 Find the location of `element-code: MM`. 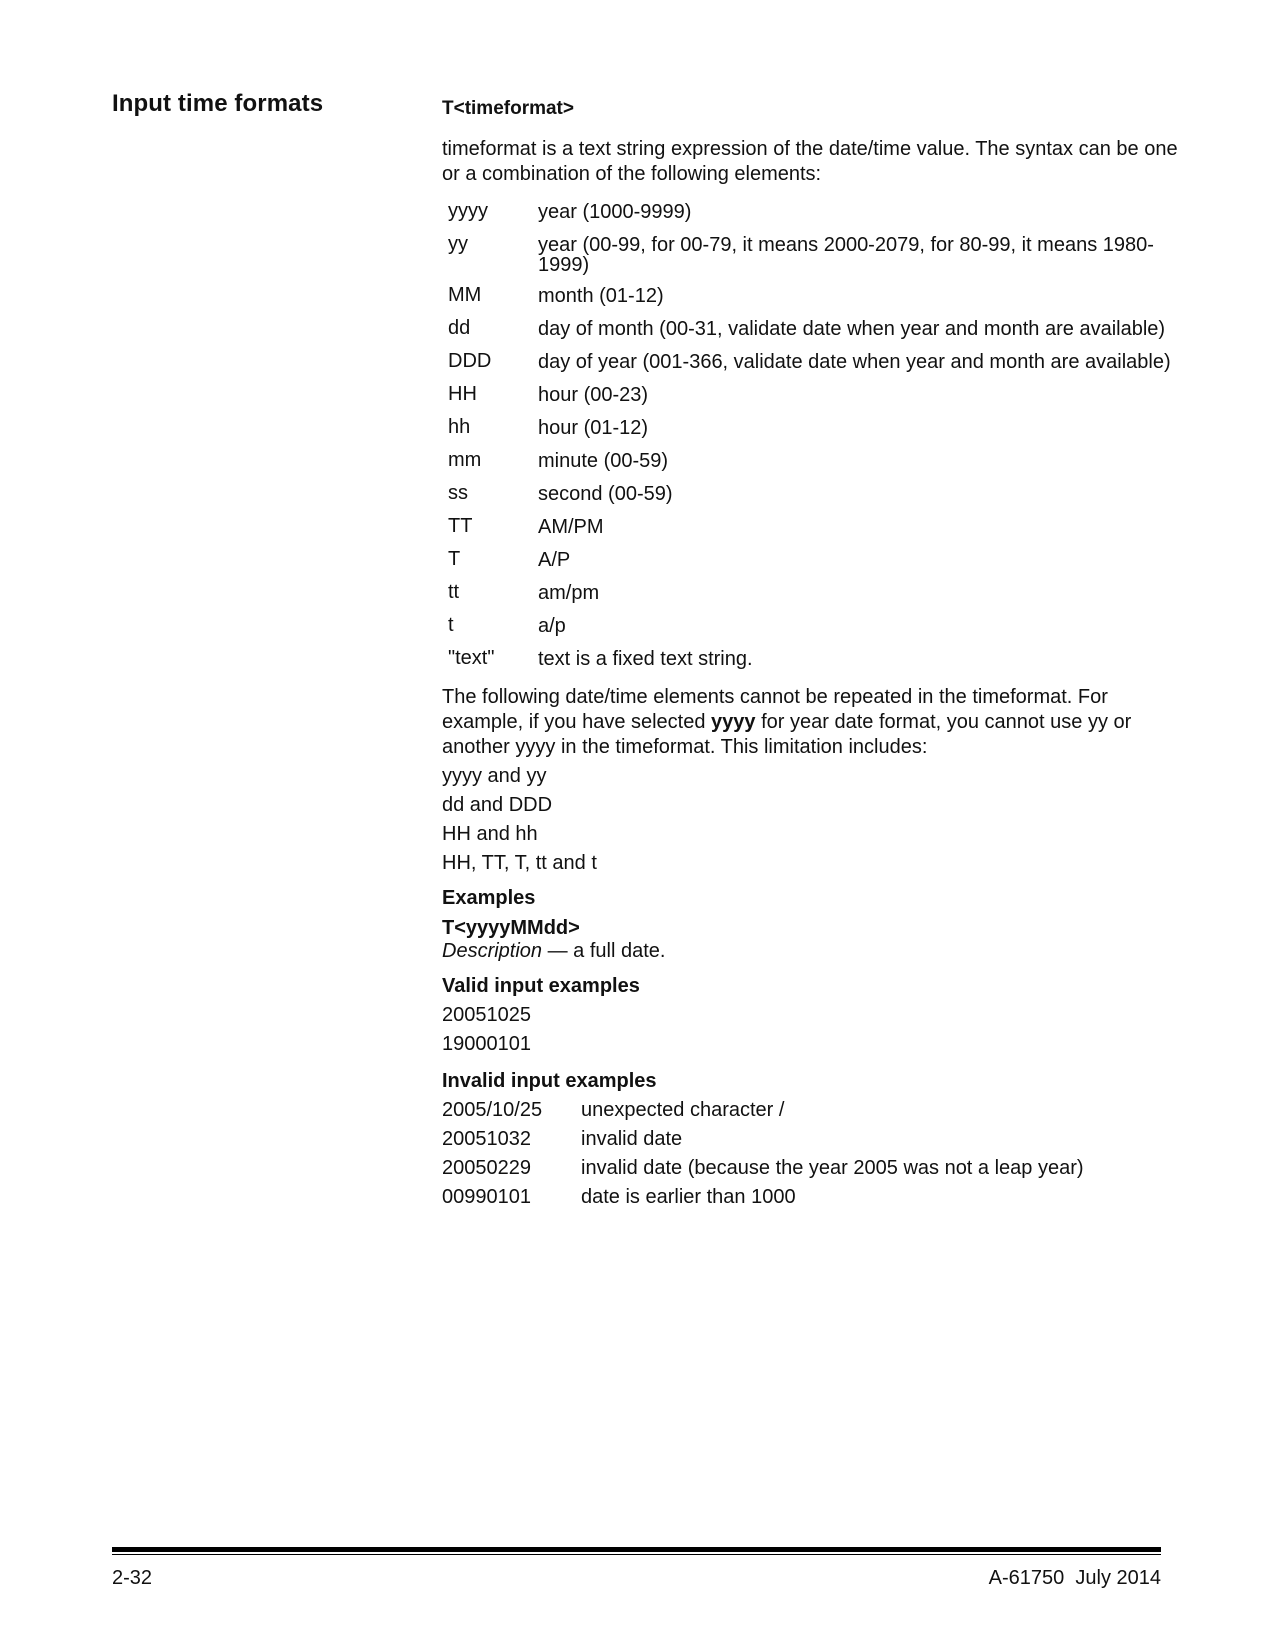

element-code: MM is located at coordinates (465, 295).